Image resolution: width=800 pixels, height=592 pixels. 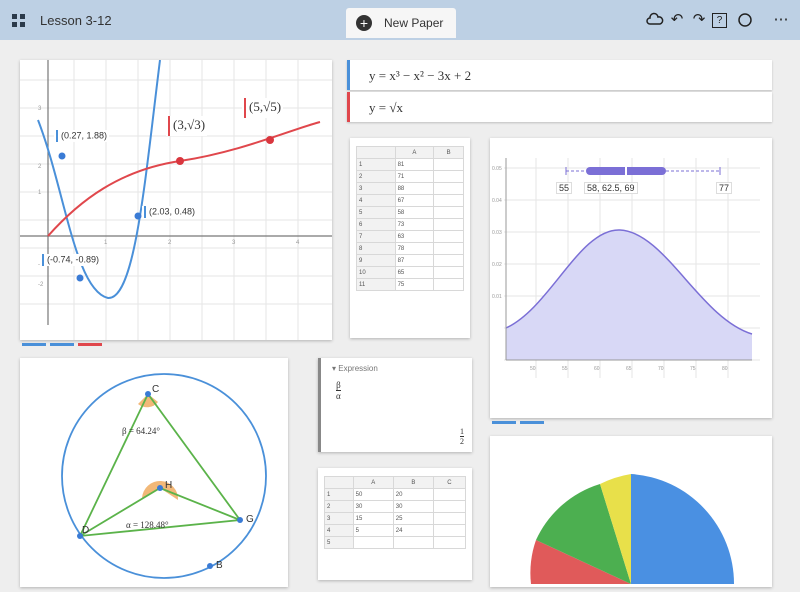 I want to click on table-row: 6 73, so click(x=410, y=224).